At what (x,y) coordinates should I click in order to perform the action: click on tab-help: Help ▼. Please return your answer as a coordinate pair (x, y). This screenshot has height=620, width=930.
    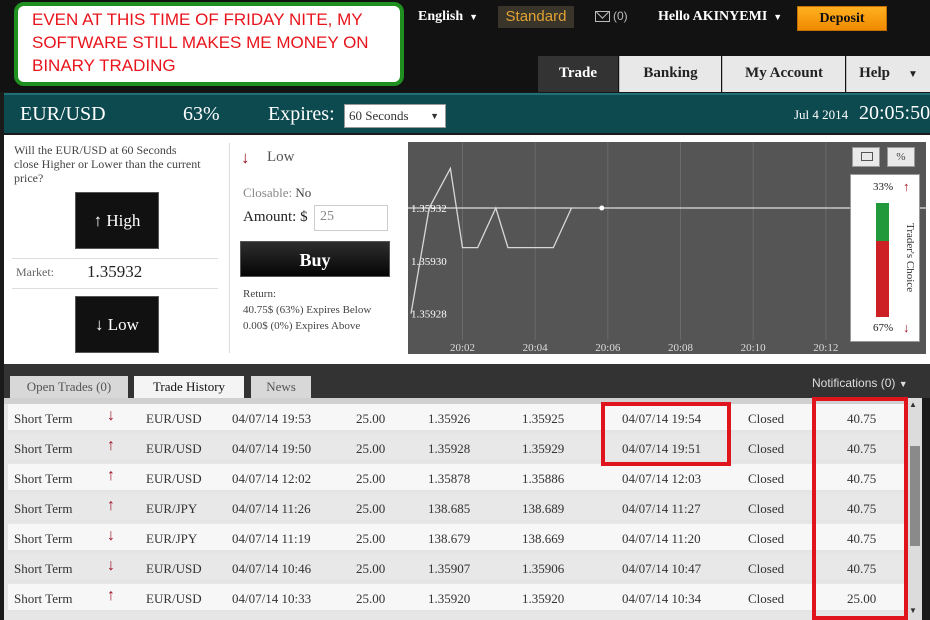
    Looking at the image, I should click on (888, 74).